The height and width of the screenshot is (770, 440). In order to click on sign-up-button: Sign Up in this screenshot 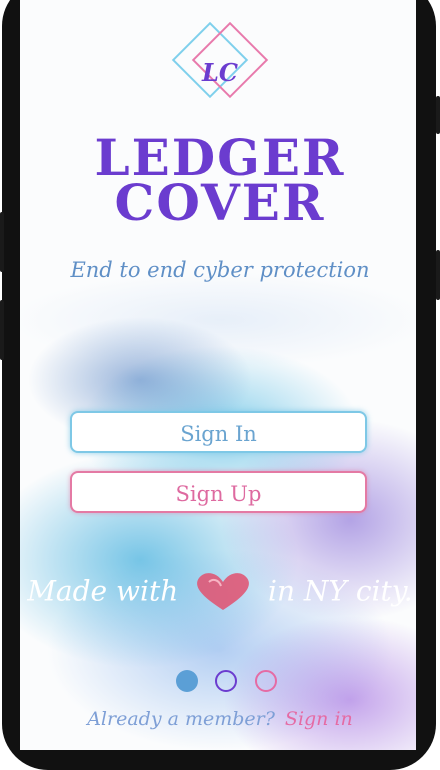, I will do `click(218, 492)`.